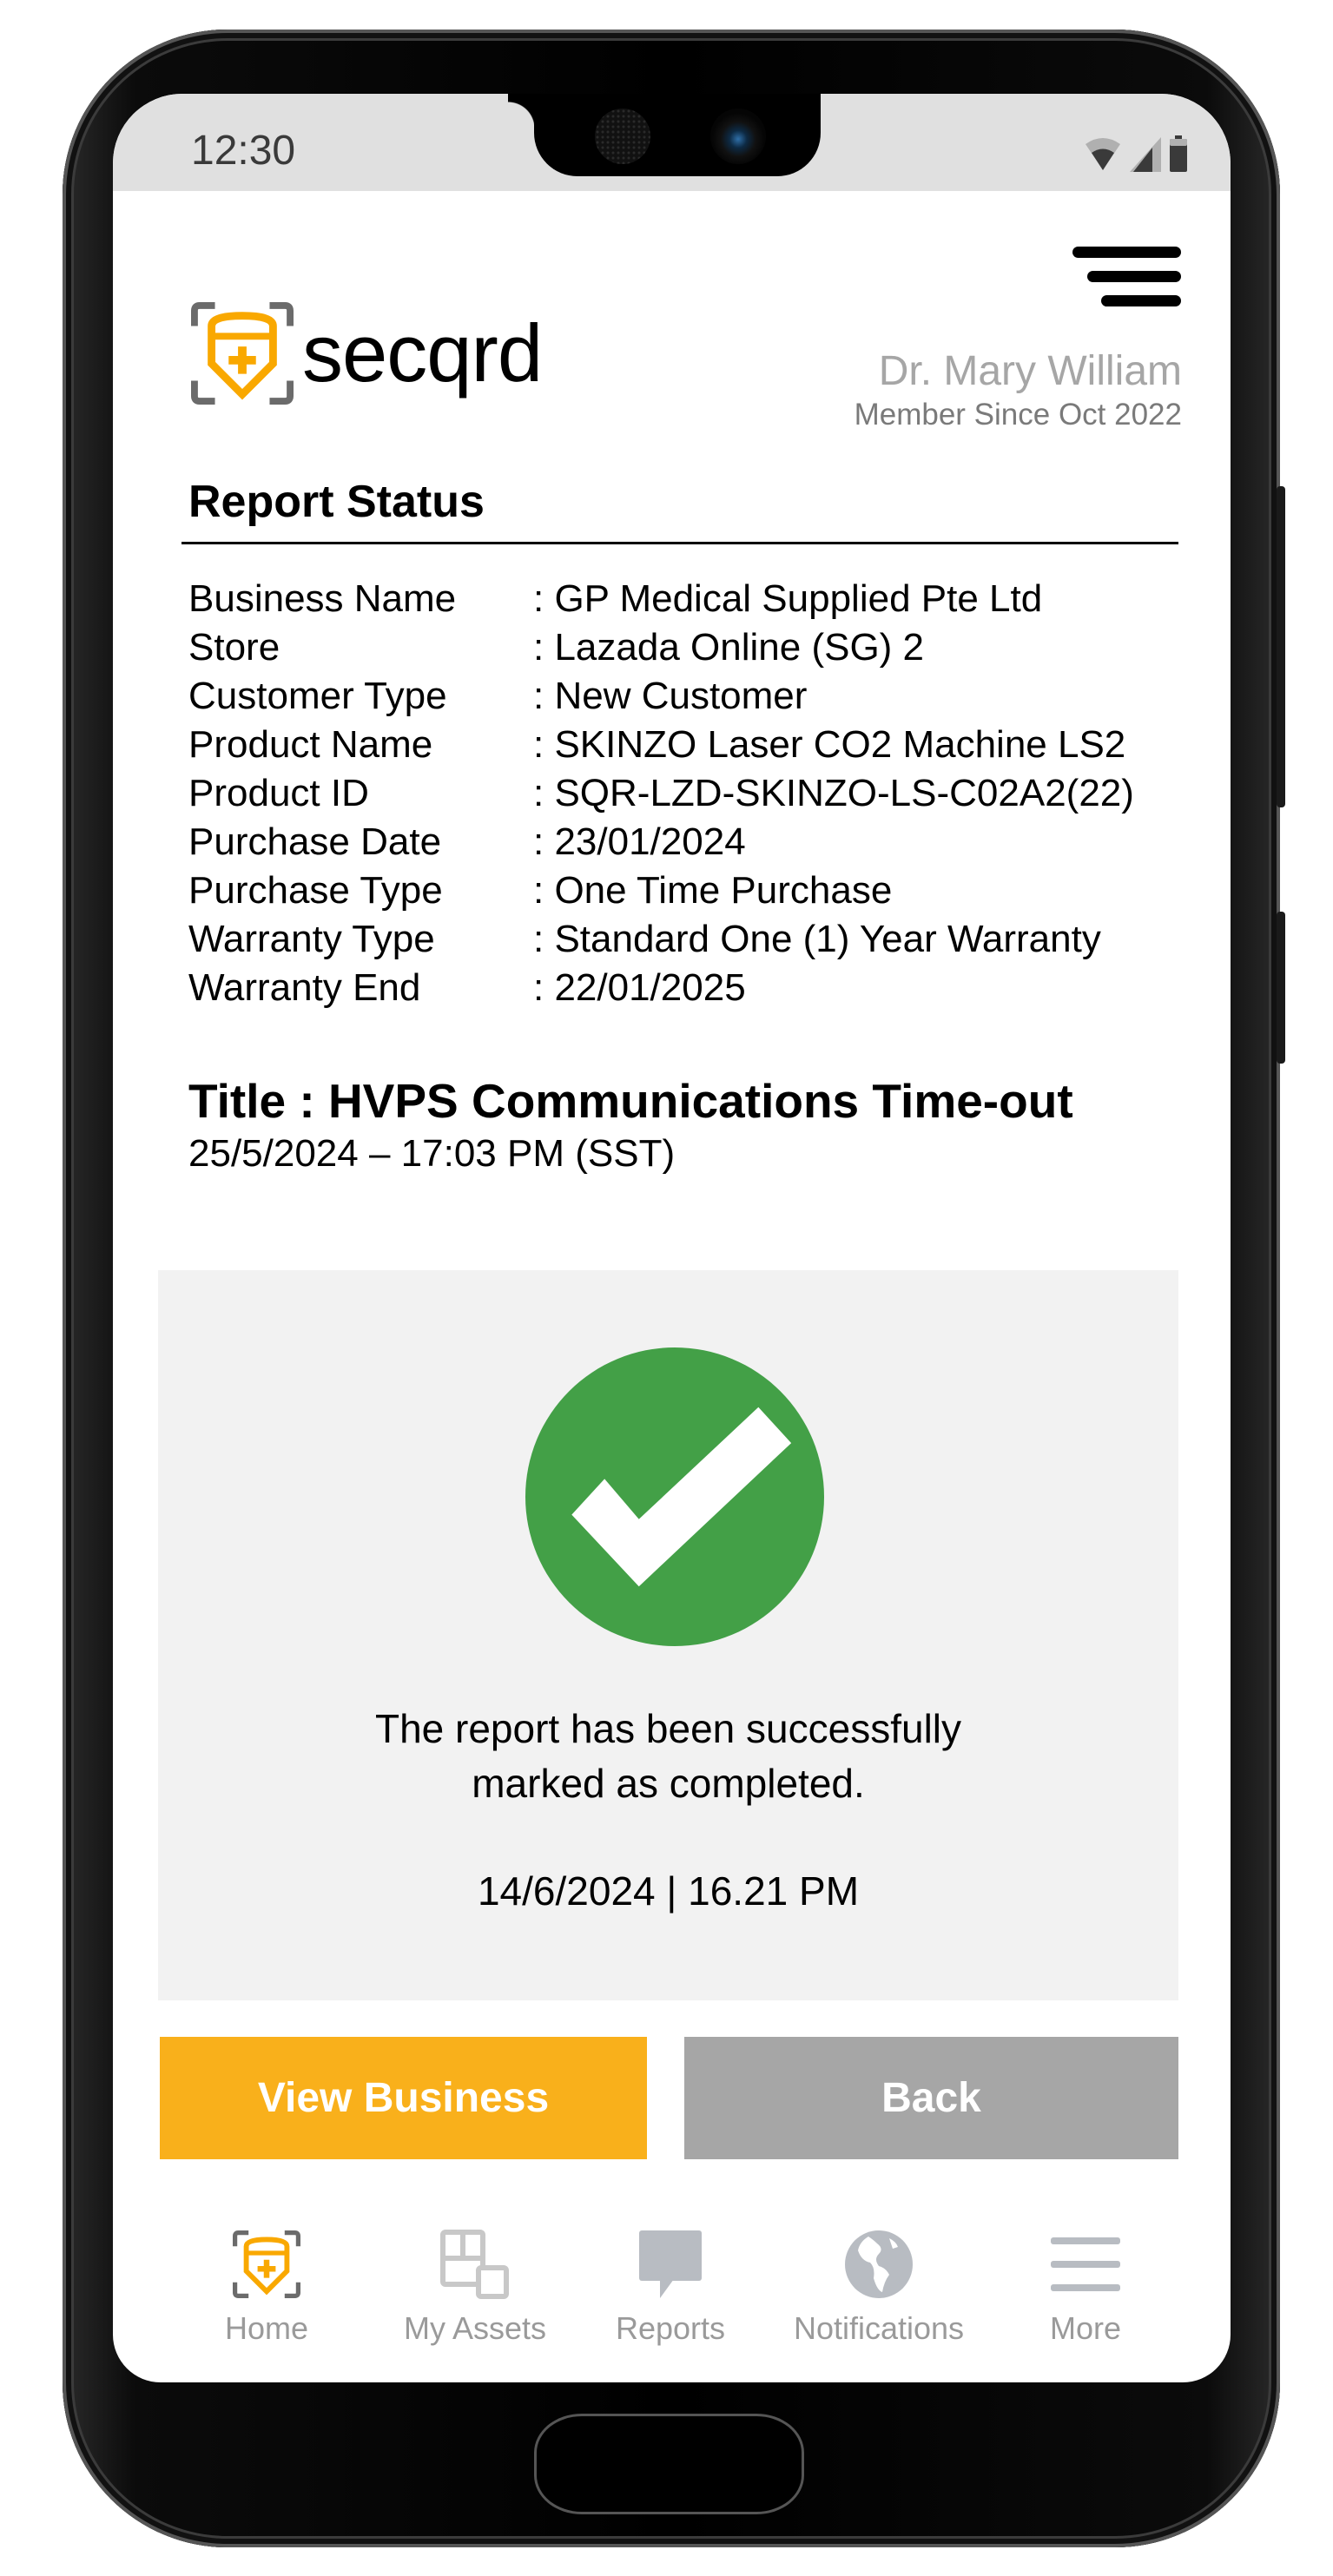 This screenshot has height=2576, width=1333. Describe the element at coordinates (1018, 415) in the screenshot. I see `member-since: Member Since Oct 2022` at that location.